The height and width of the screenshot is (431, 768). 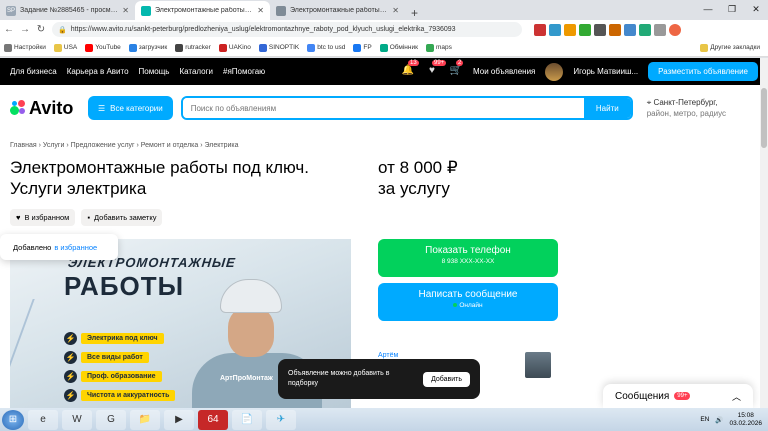 I want to click on bookmark-fp: FP, so click(x=362, y=47).